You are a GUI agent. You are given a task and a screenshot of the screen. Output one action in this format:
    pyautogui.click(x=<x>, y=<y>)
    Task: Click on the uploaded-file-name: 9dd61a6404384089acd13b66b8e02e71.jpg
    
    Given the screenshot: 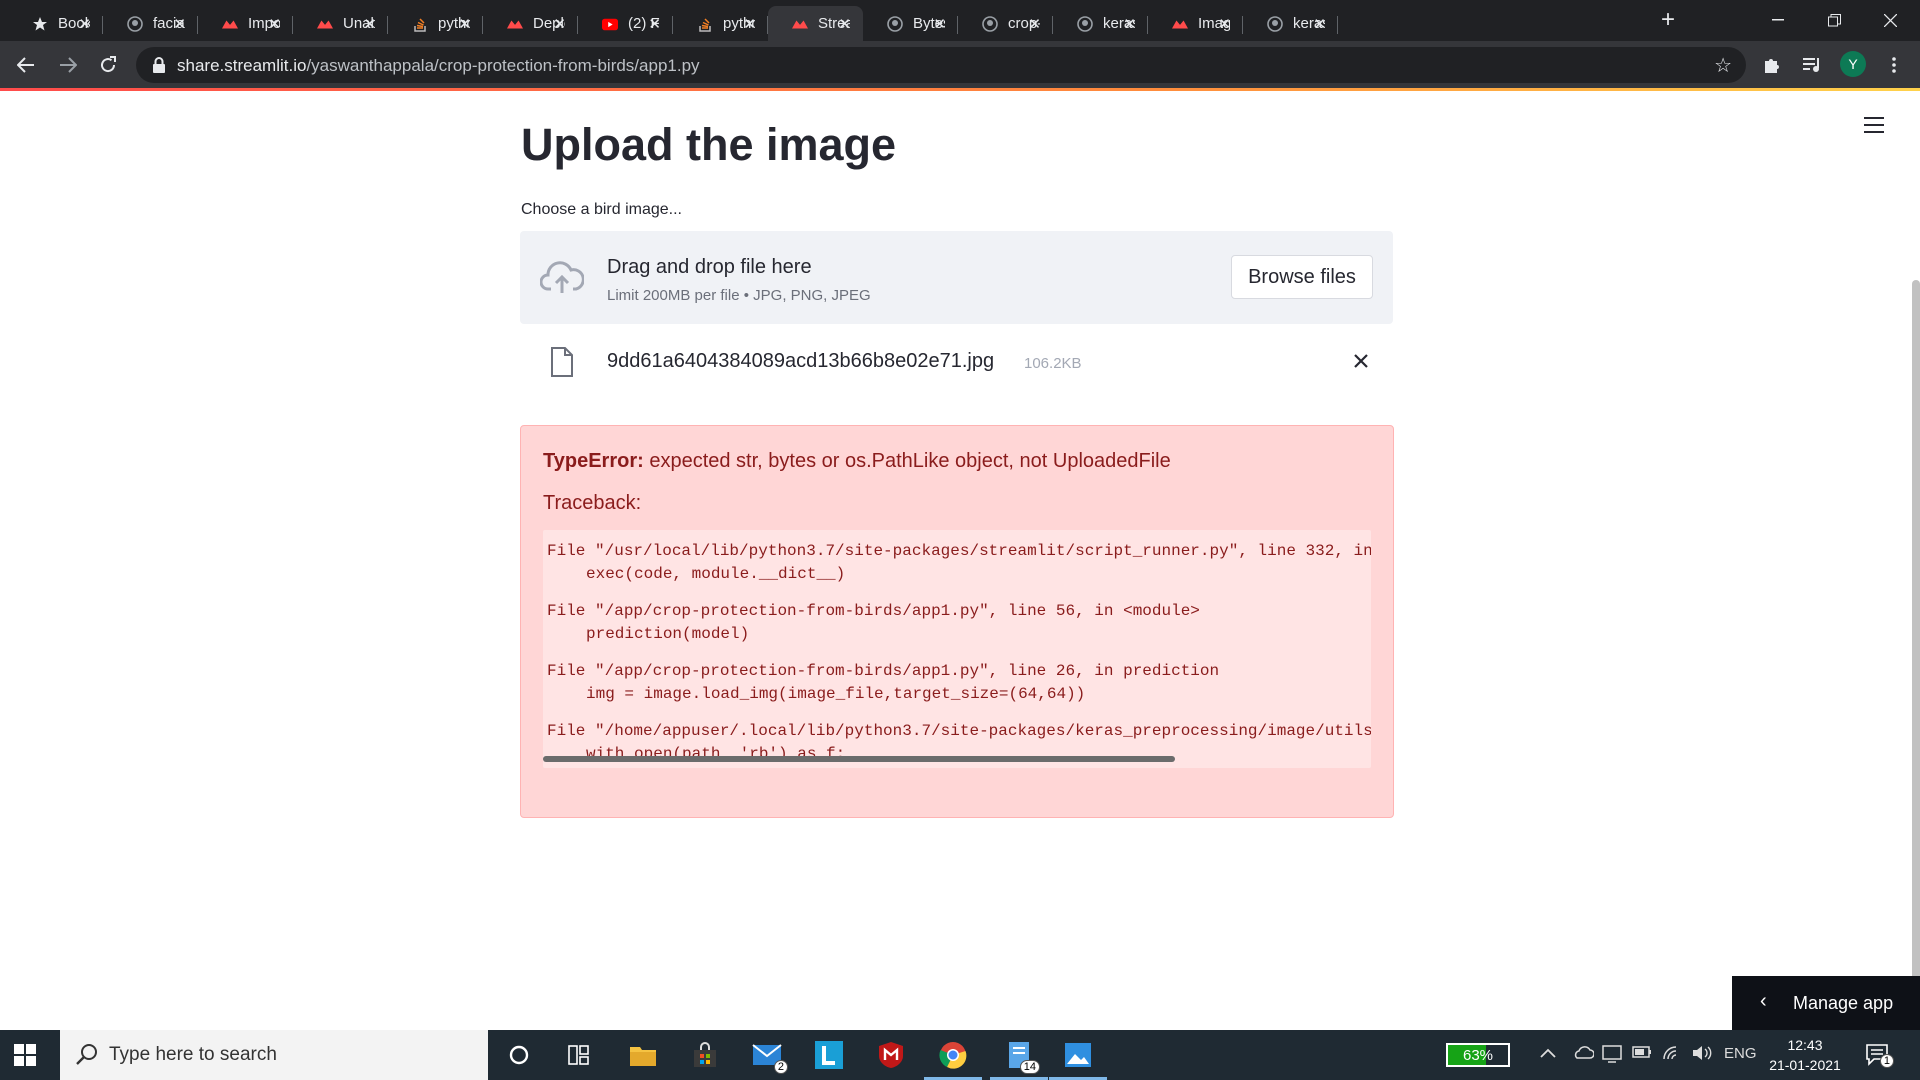 What is the action you would take?
    pyautogui.click(x=801, y=361)
    